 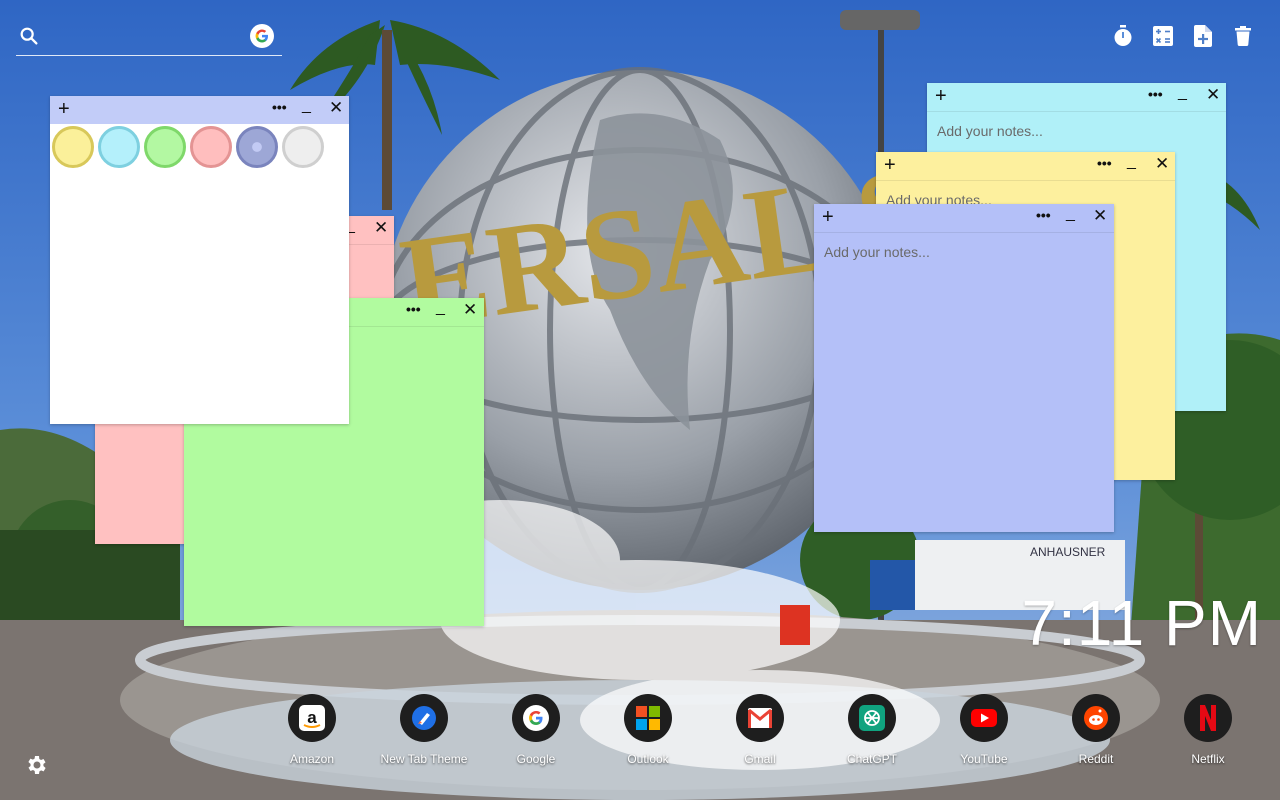 I want to click on shortcut-label: Reddit, so click(x=1096, y=759).